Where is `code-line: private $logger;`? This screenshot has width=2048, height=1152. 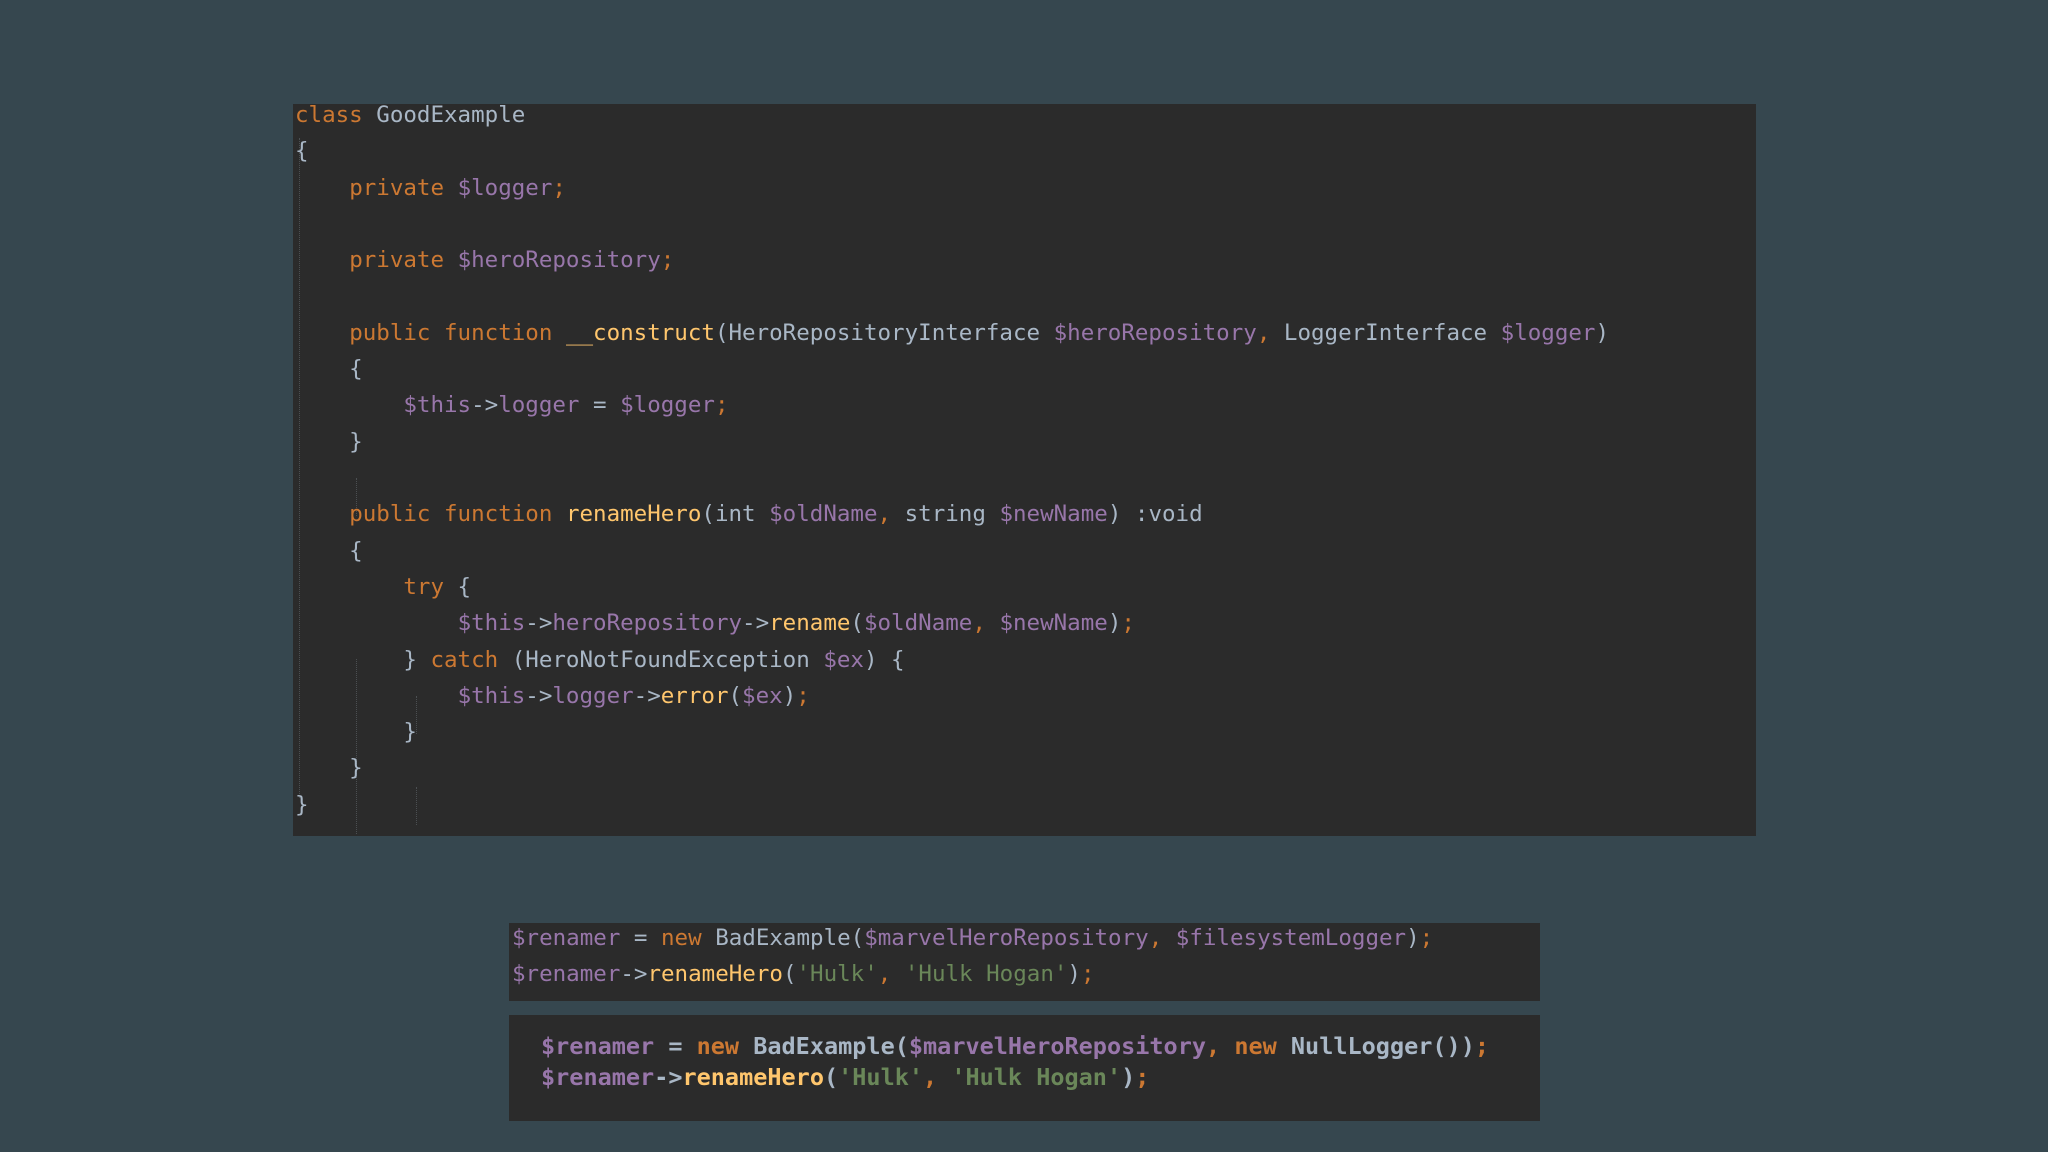
code-line: private $logger; is located at coordinates (430, 193).